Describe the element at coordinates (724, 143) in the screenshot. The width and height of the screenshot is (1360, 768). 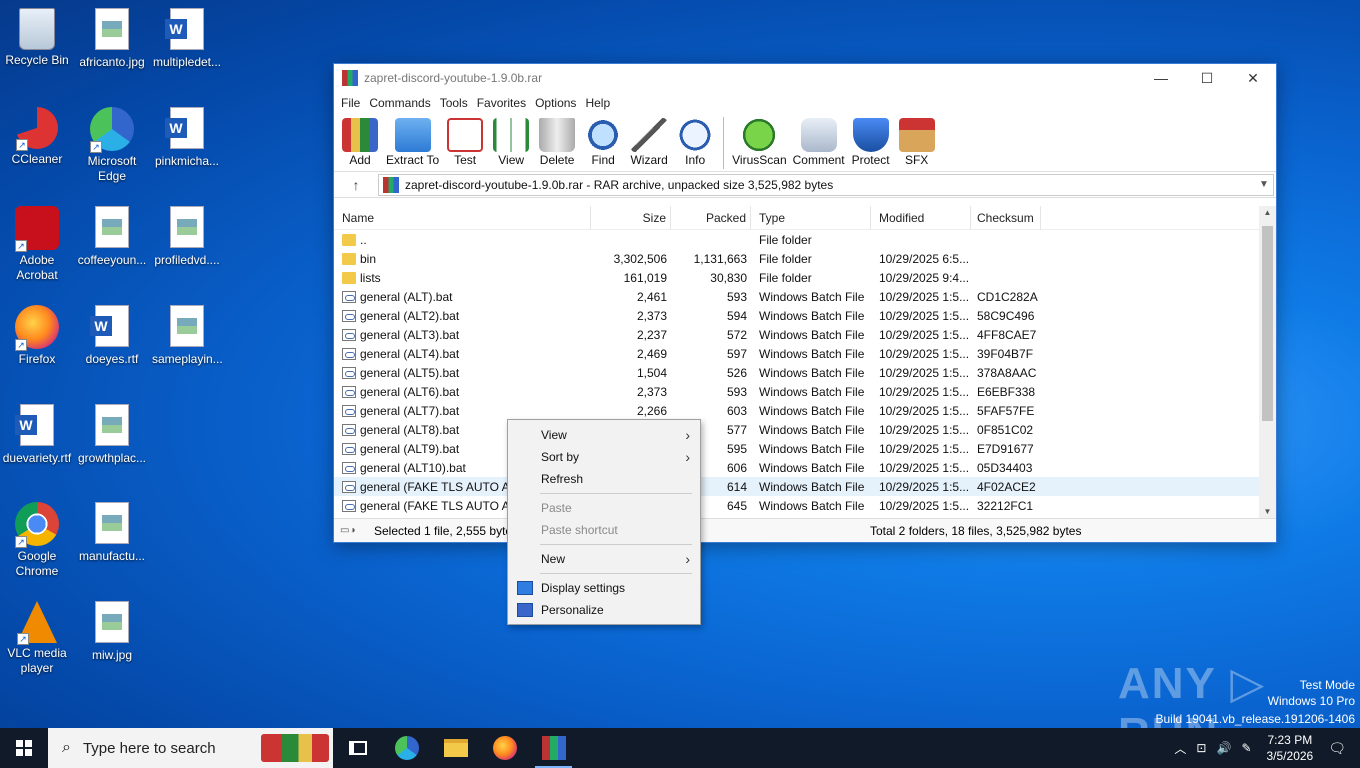
I see `toolbar-separator` at that location.